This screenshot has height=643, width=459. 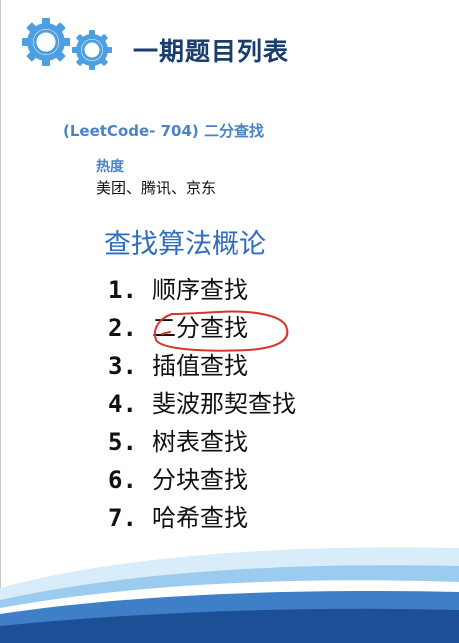 I want to click on list-item-label: 哈希查找, so click(x=200, y=518).